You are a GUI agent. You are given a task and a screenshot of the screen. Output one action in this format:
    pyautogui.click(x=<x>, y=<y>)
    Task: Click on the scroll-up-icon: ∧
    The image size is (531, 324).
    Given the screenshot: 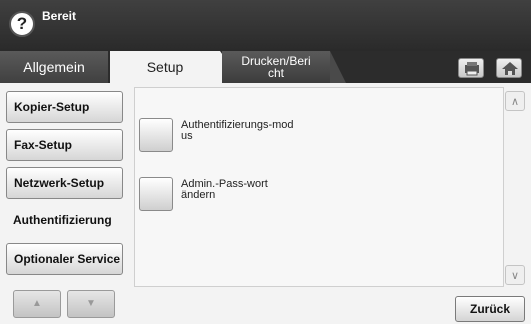 What is the action you would take?
    pyautogui.click(x=515, y=101)
    